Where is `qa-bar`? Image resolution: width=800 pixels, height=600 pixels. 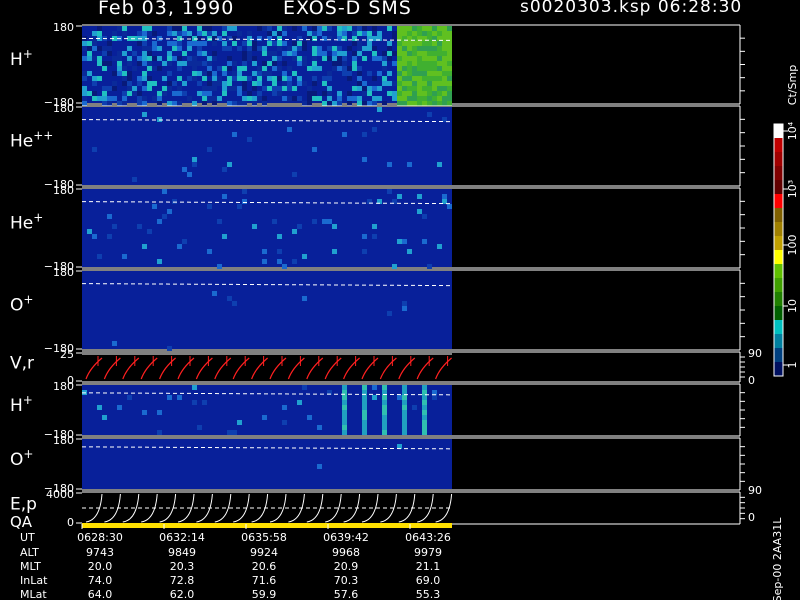
qa-bar is located at coordinates (267, 525).